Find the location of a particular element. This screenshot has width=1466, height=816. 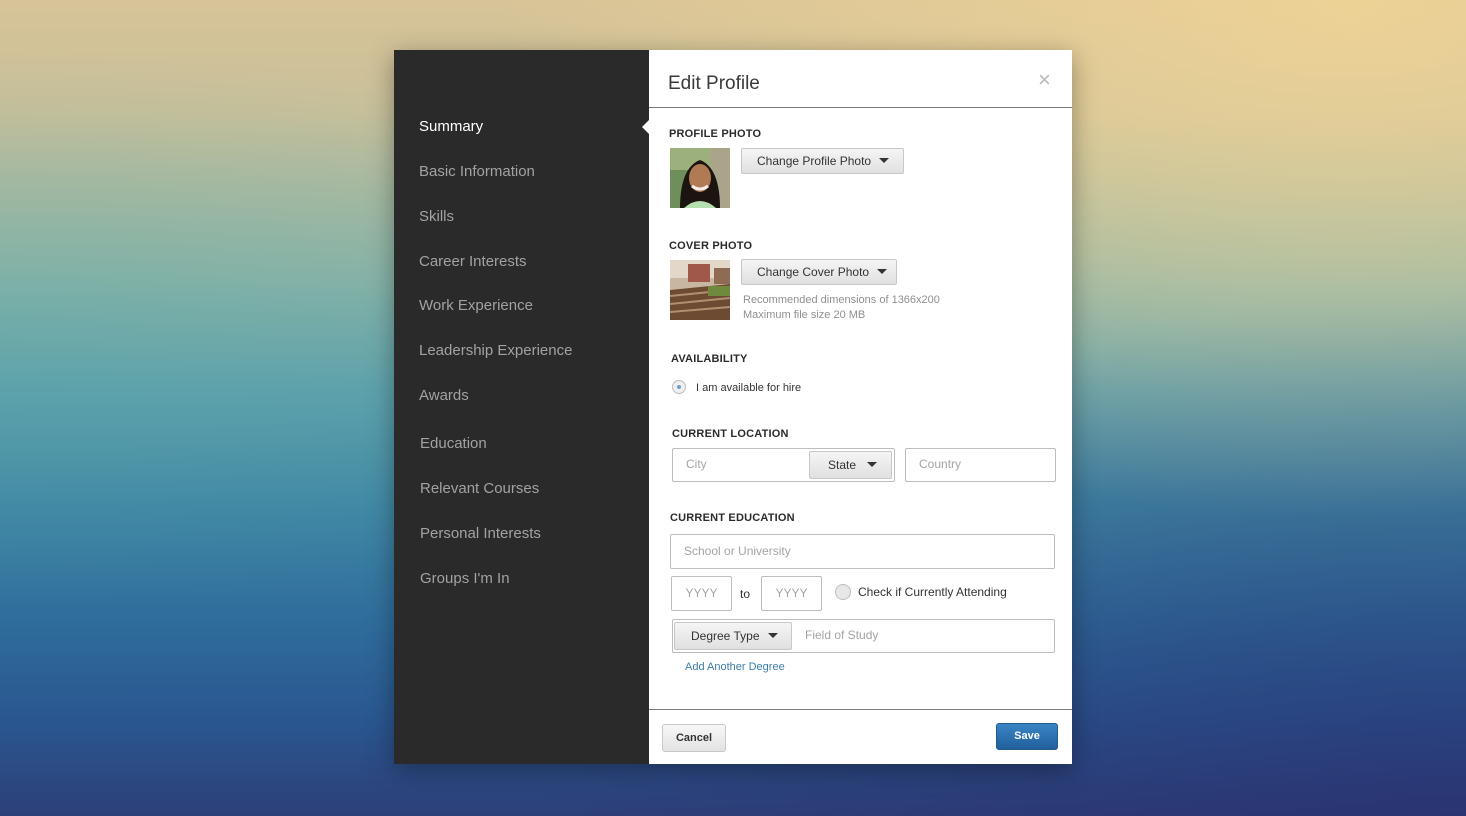

end-year-field: YYYY is located at coordinates (791, 593).